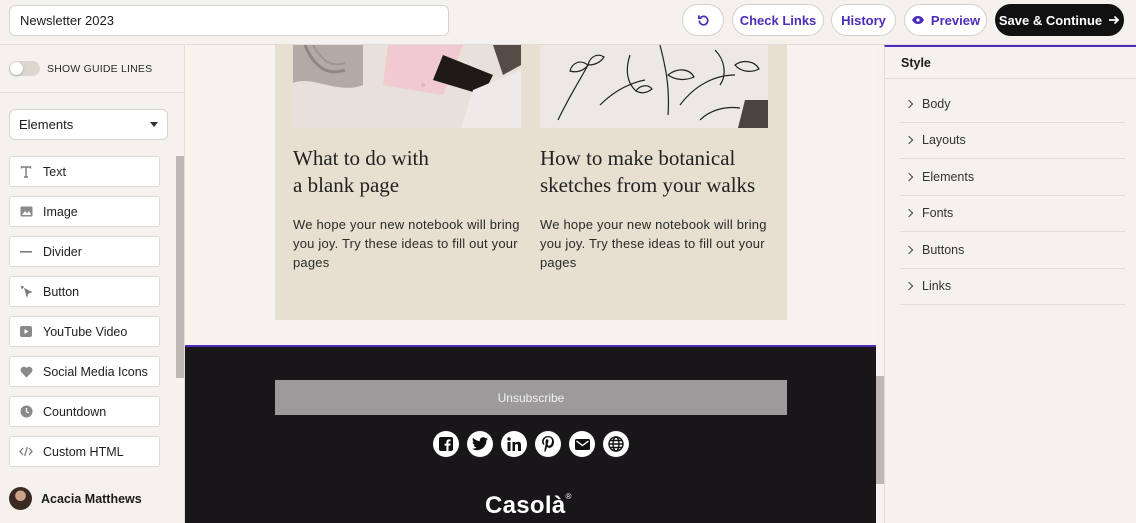 This screenshot has width=1136, height=523. Describe the element at coordinates (937, 286) in the screenshot. I see `style-section-label: Links` at that location.